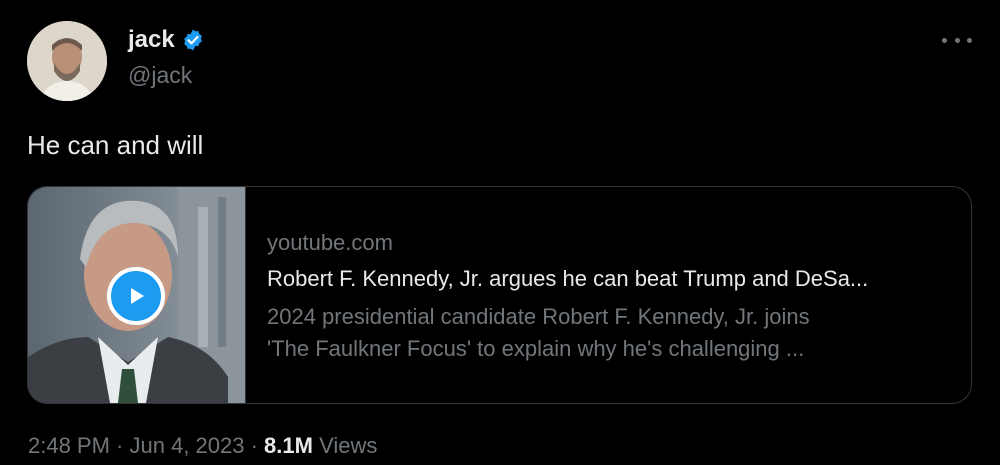 This screenshot has height=465, width=1000. I want to click on card-domain: youtube.com, so click(330, 242).